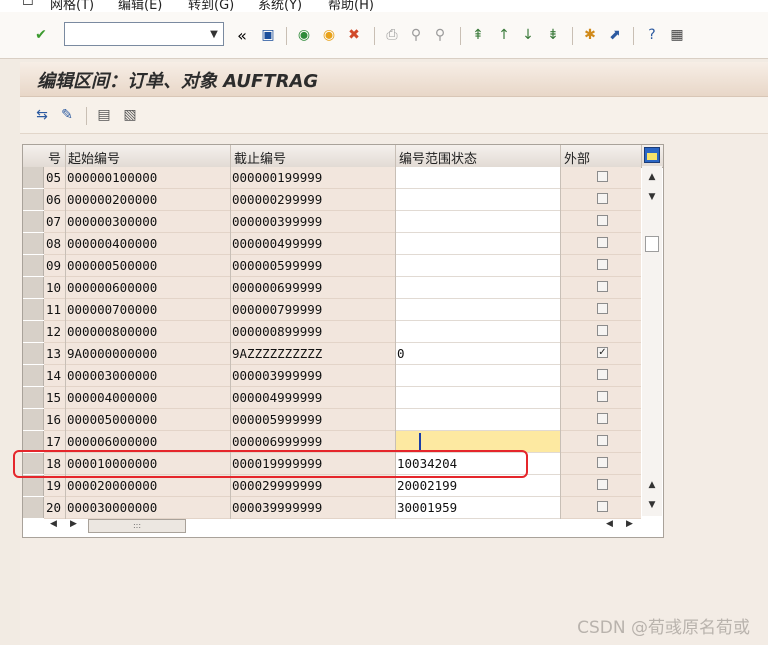 Image resolution: width=768 pixels, height=645 pixels. Describe the element at coordinates (104, 115) in the screenshot. I see `insert-interval-icon: ▤` at that location.